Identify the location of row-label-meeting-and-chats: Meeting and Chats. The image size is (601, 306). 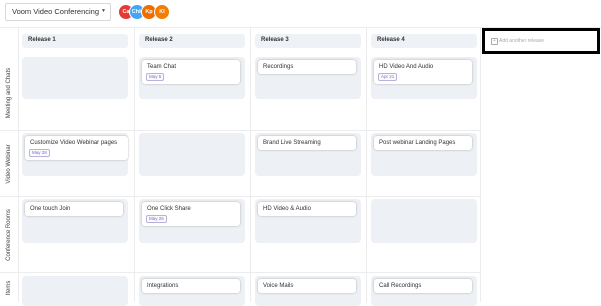
(9, 92).